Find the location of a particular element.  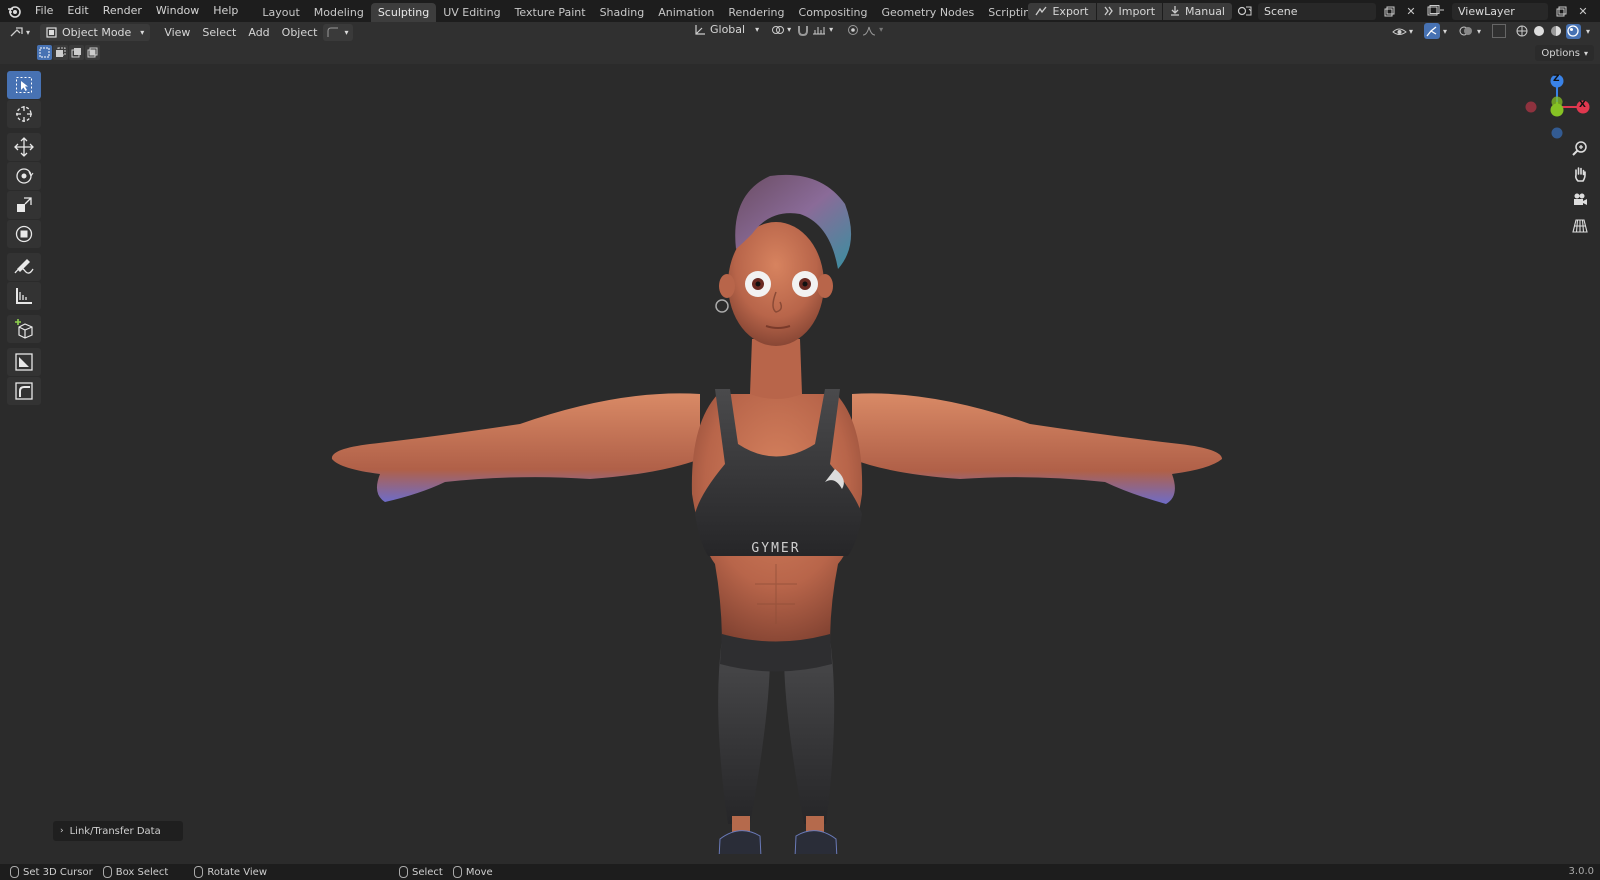

tool-add-cube is located at coordinates (24, 329).